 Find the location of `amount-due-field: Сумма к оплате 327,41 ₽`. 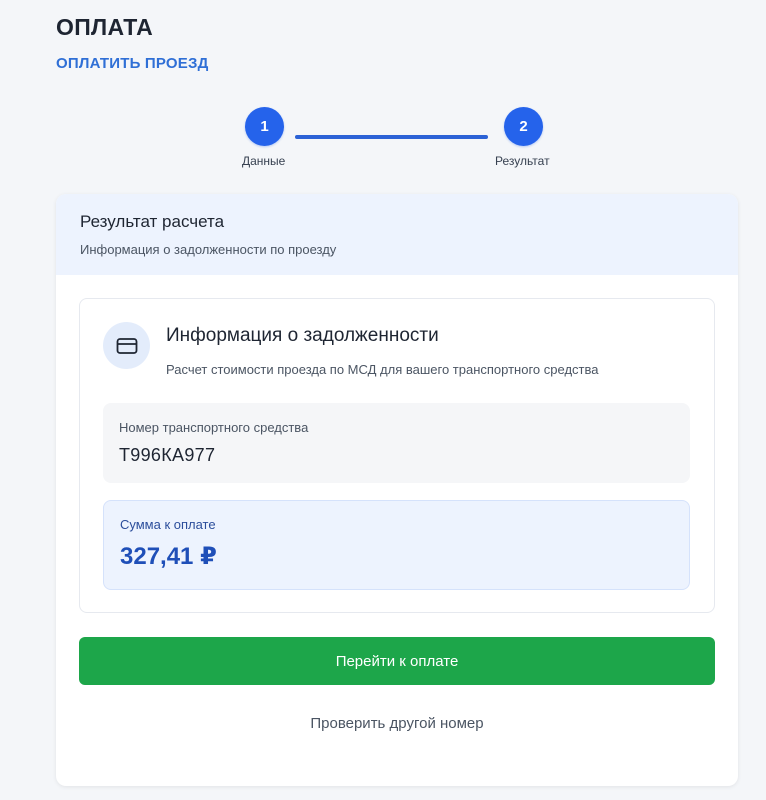

amount-due-field: Сумма к оплате 327,41 ₽ is located at coordinates (396, 545).